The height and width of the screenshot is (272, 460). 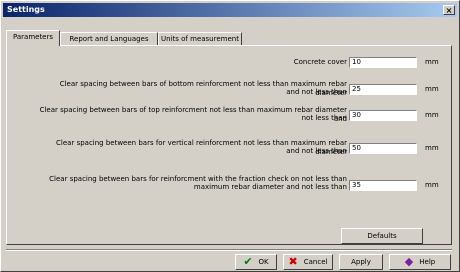 I want to click on apply-button: Apply, so click(x=361, y=262).